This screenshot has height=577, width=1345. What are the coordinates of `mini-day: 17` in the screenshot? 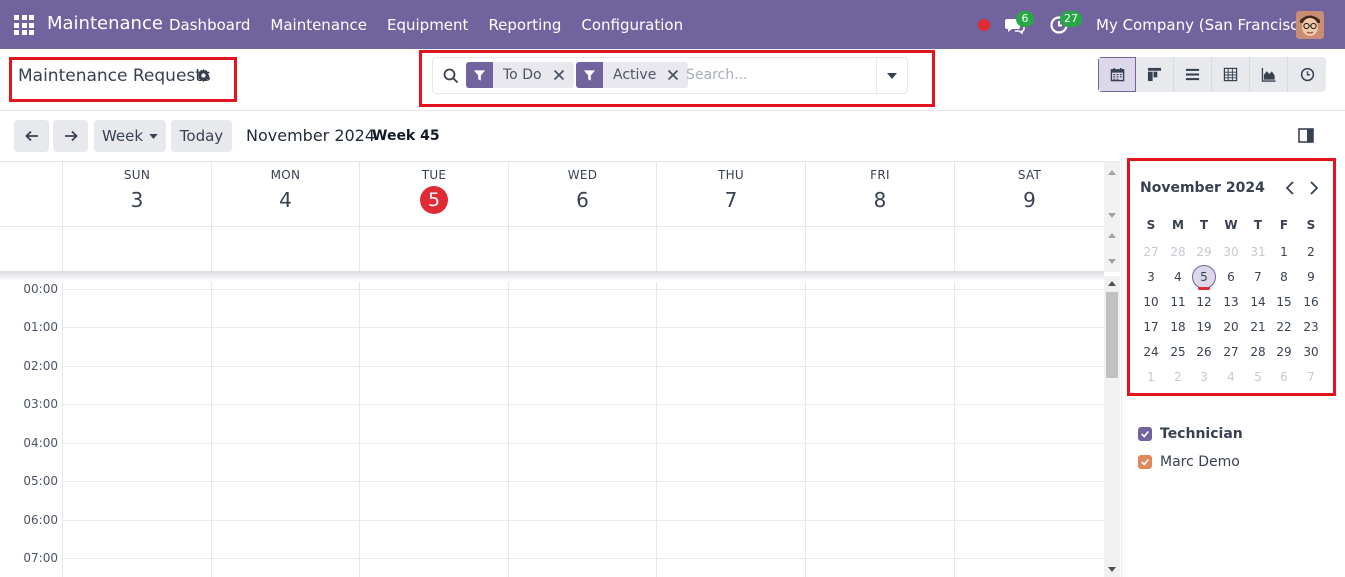 It's located at (1151, 327).